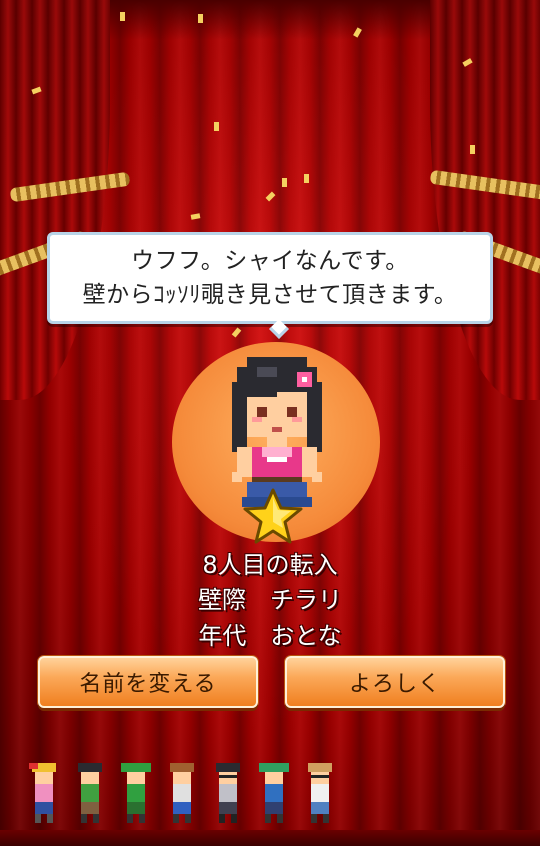  Describe the element at coordinates (270, 565) in the screenshot. I see `arrival-order-text: 8人目の転入` at that location.